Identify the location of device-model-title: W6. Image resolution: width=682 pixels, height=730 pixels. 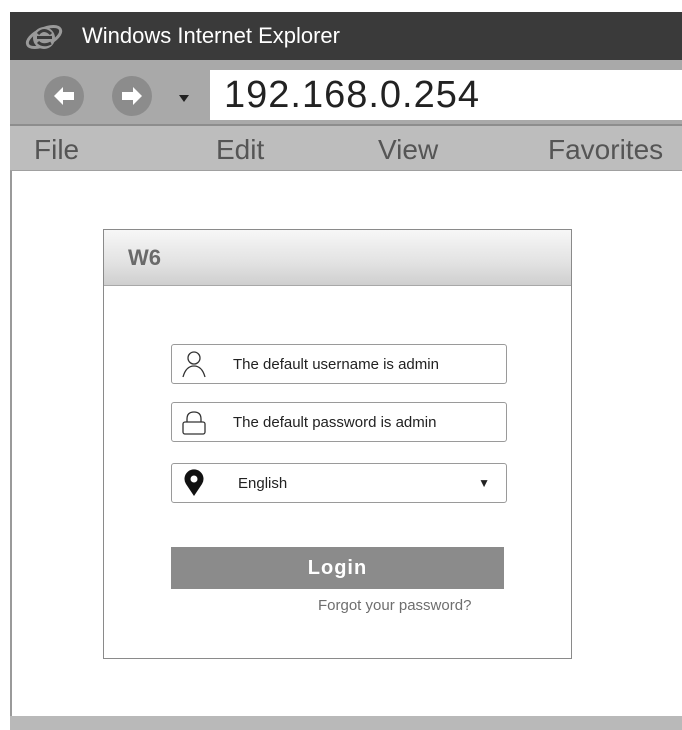
(144, 257).